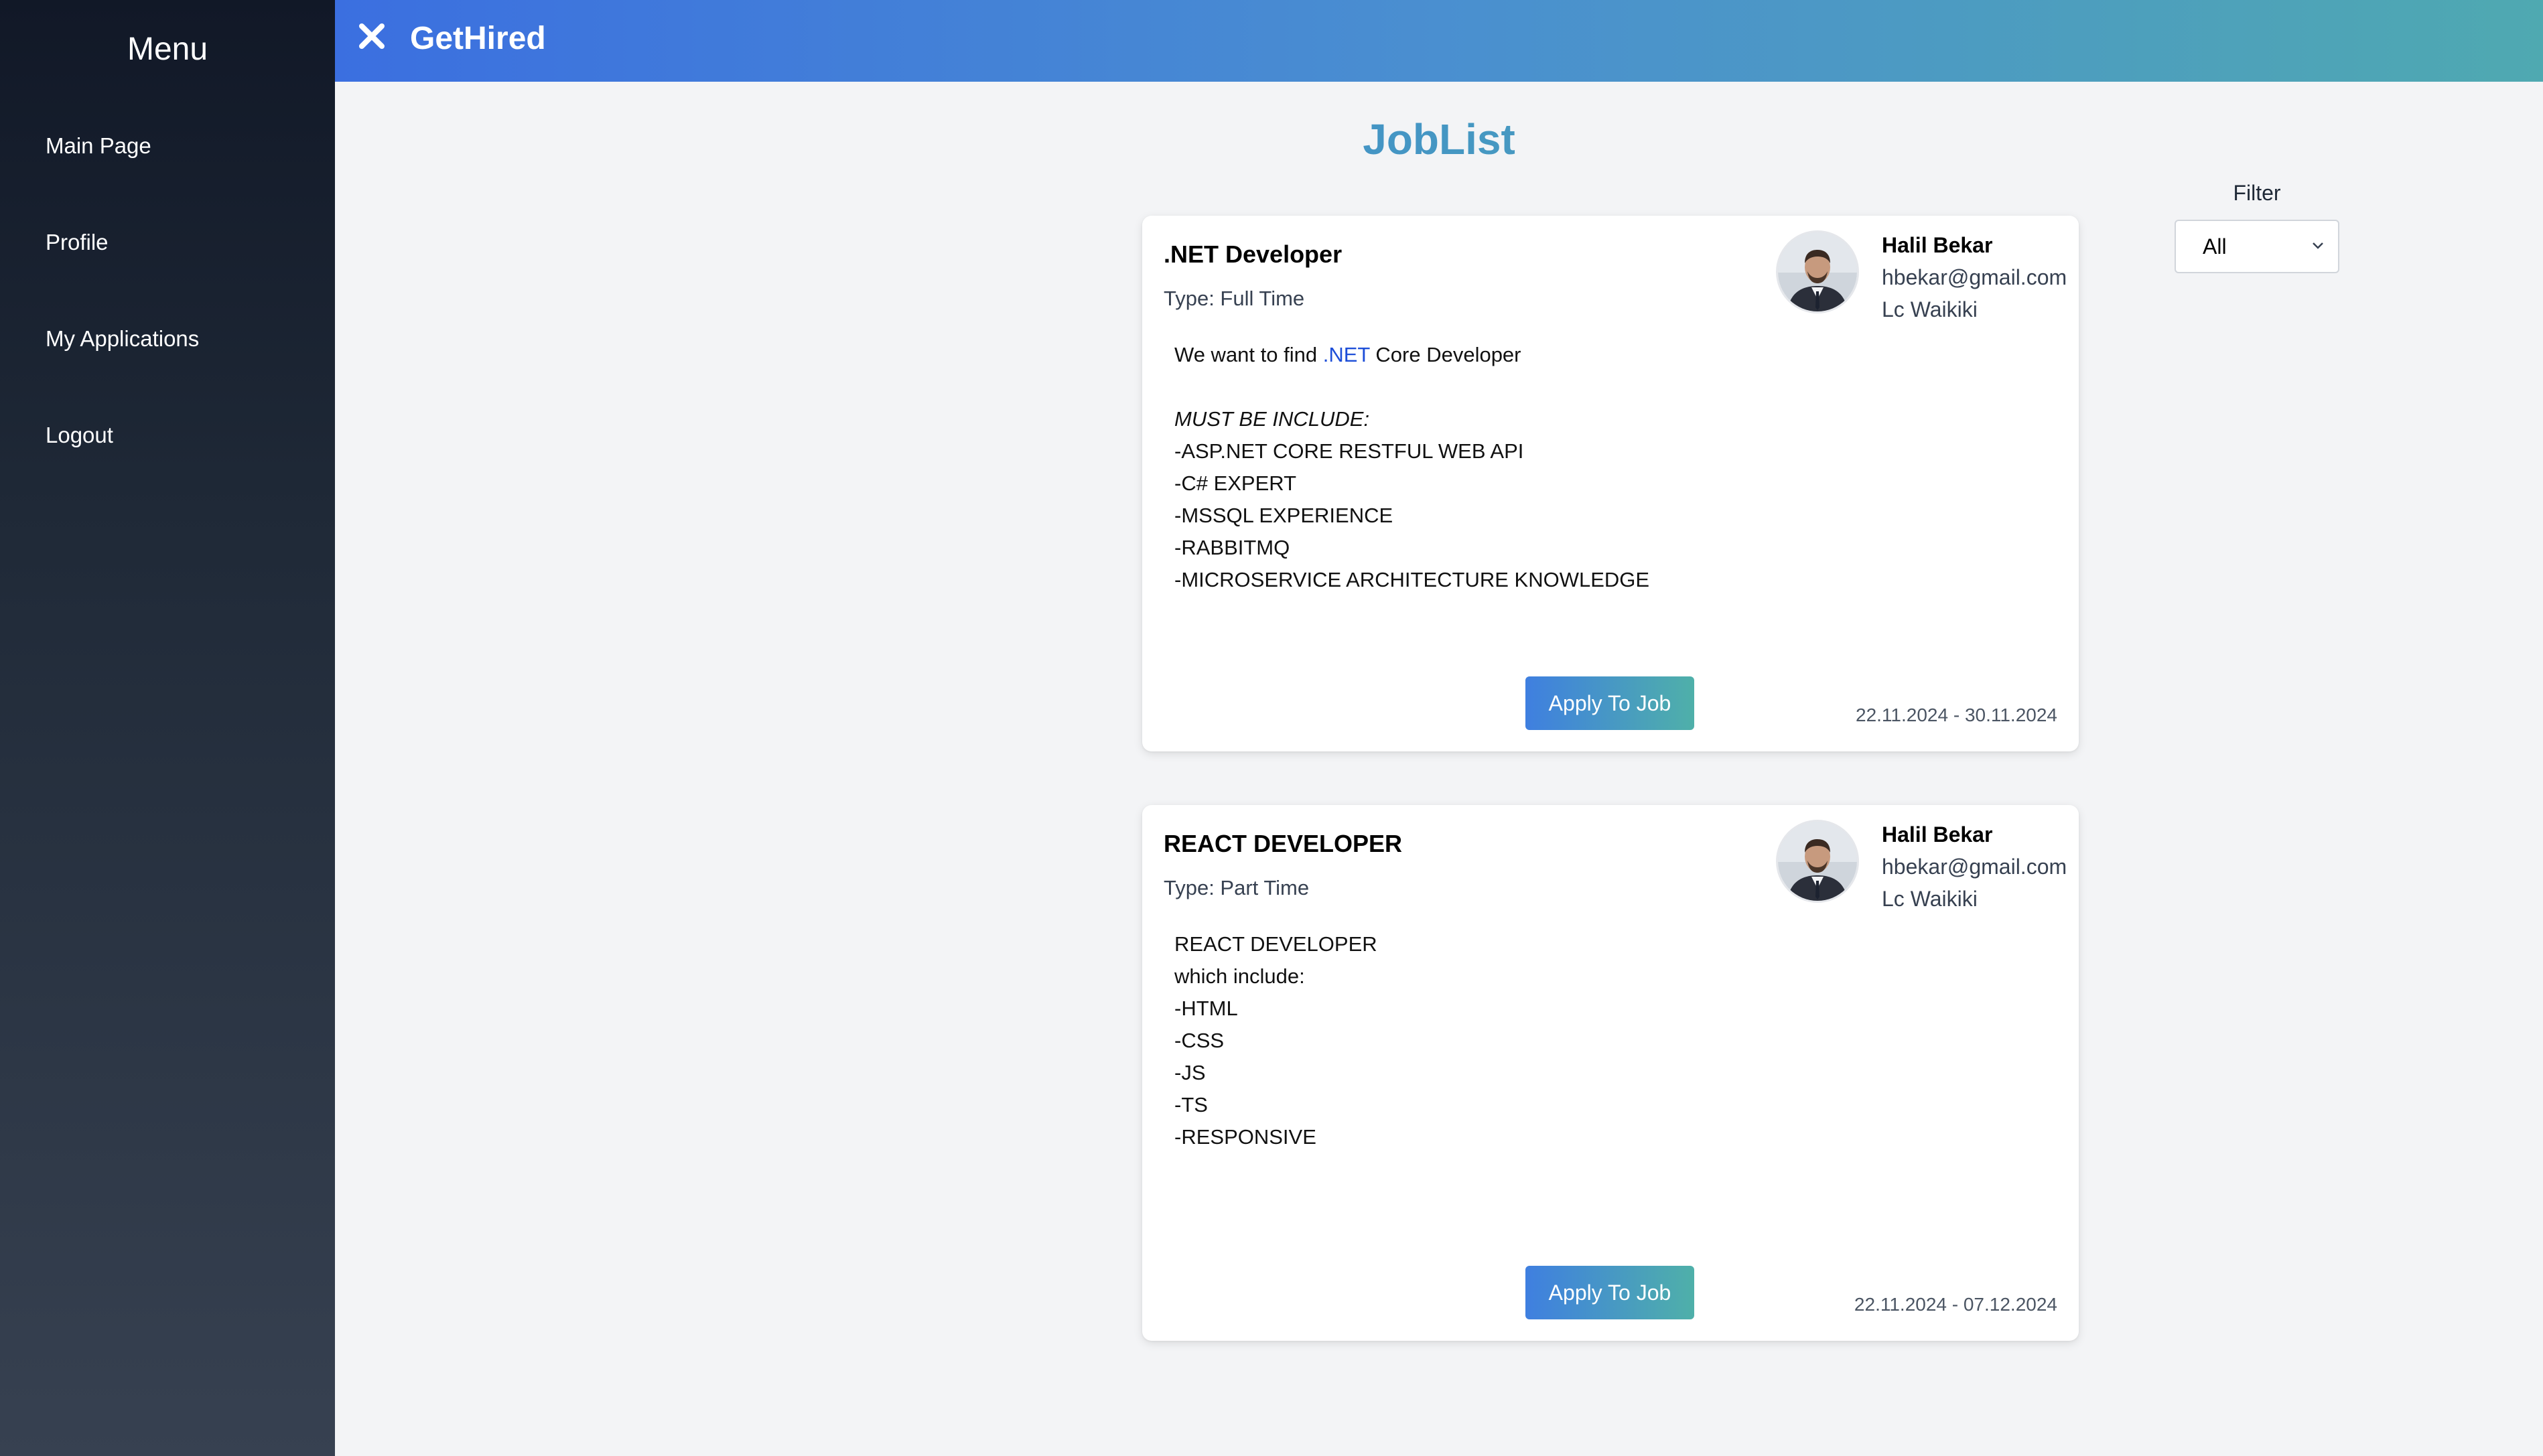 The width and height of the screenshot is (2543, 1456). What do you see at coordinates (1206, 1008) in the screenshot?
I see `job-description-line: -HTML` at bounding box center [1206, 1008].